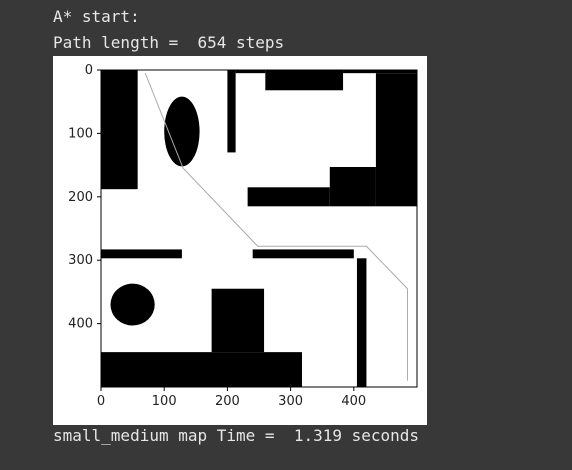 This screenshot has height=470, width=572. Describe the element at coordinates (164, 401) in the screenshot. I see `x-tick-label: 100` at that location.